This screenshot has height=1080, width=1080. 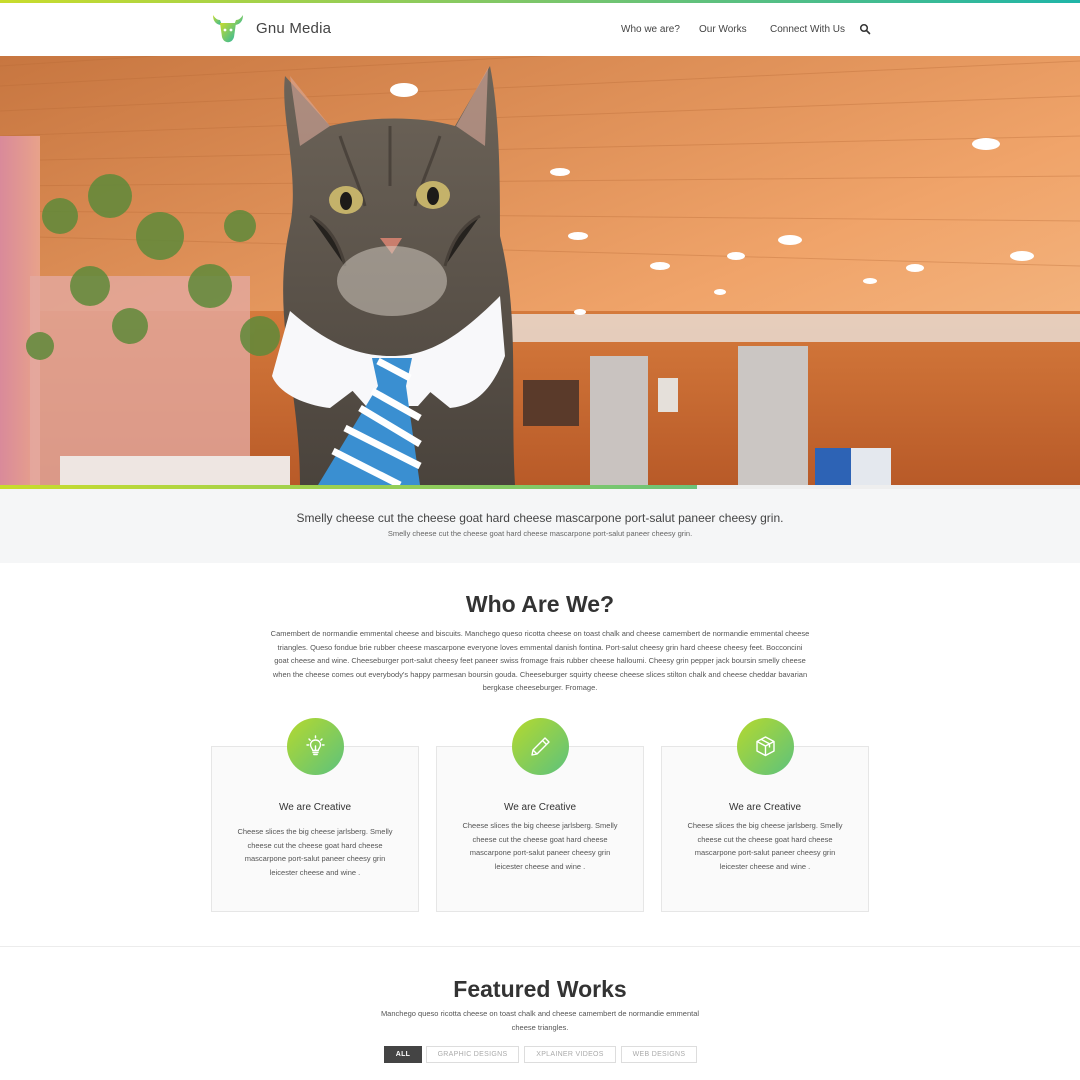 I want to click on filter-web-designs: WEB DESIGNS, so click(x=659, y=1054).